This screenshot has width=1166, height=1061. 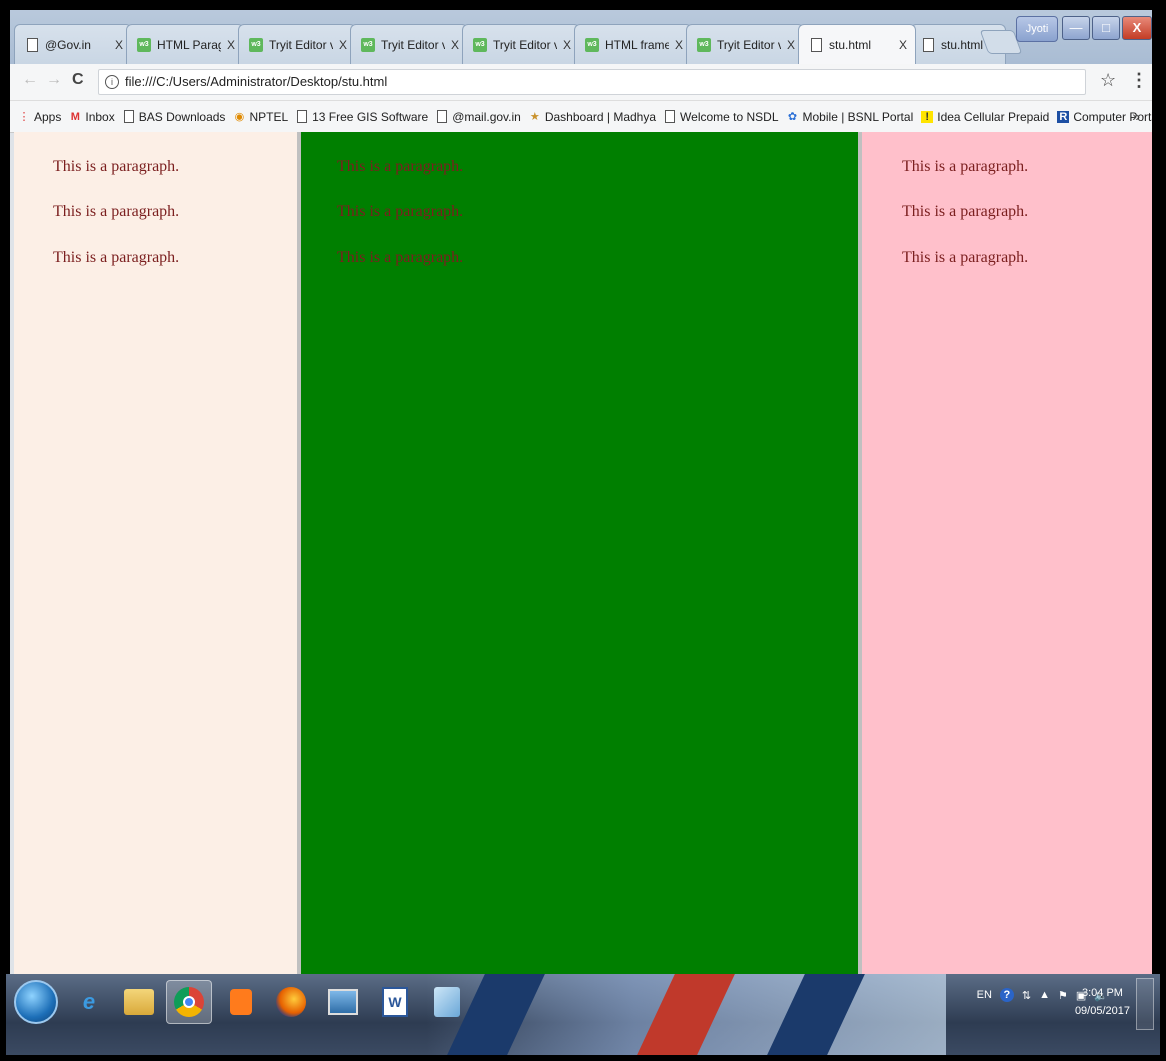 What do you see at coordinates (478, 117) in the screenshot?
I see `bookmark-mail-gov: @mail.gov.in` at bounding box center [478, 117].